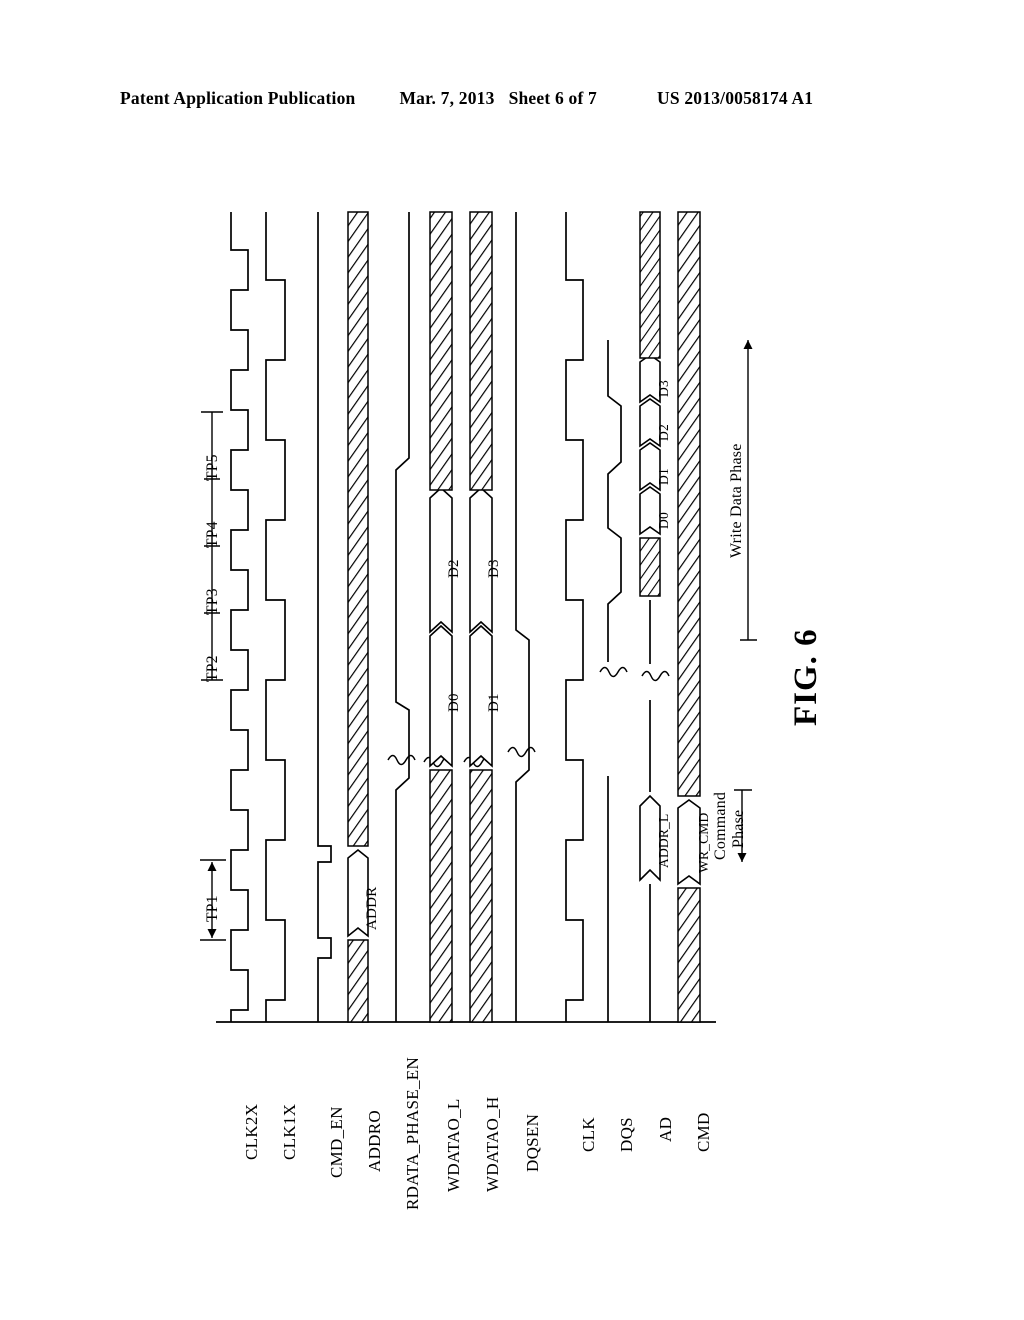 This screenshot has height=1320, width=1024. Describe the element at coordinates (212, 467) in the screenshot. I see `time-point-label-tp5: TP5` at that location.